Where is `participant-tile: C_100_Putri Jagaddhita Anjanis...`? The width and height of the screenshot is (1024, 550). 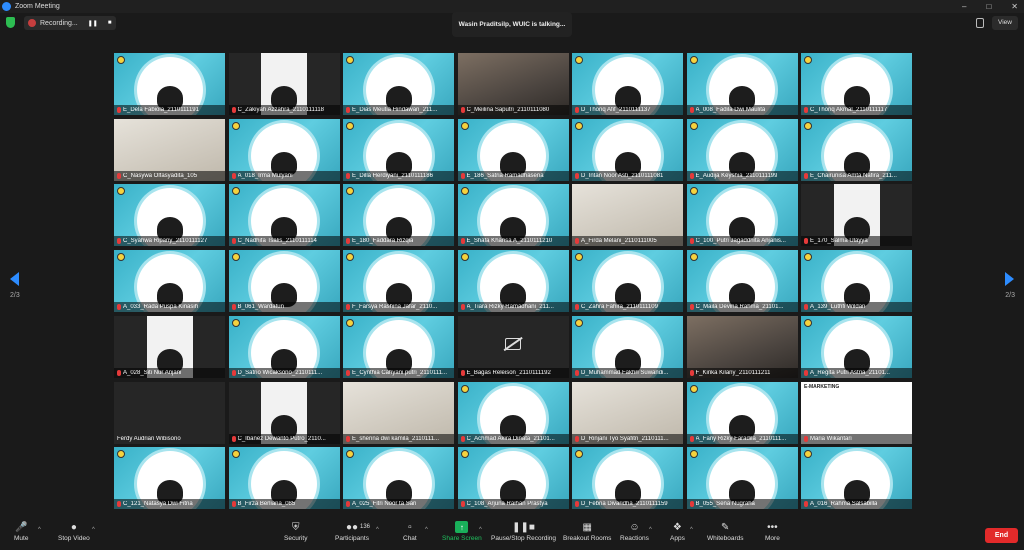 participant-tile: C_100_Putri Jagaddhita Anjanis... is located at coordinates (742, 215).